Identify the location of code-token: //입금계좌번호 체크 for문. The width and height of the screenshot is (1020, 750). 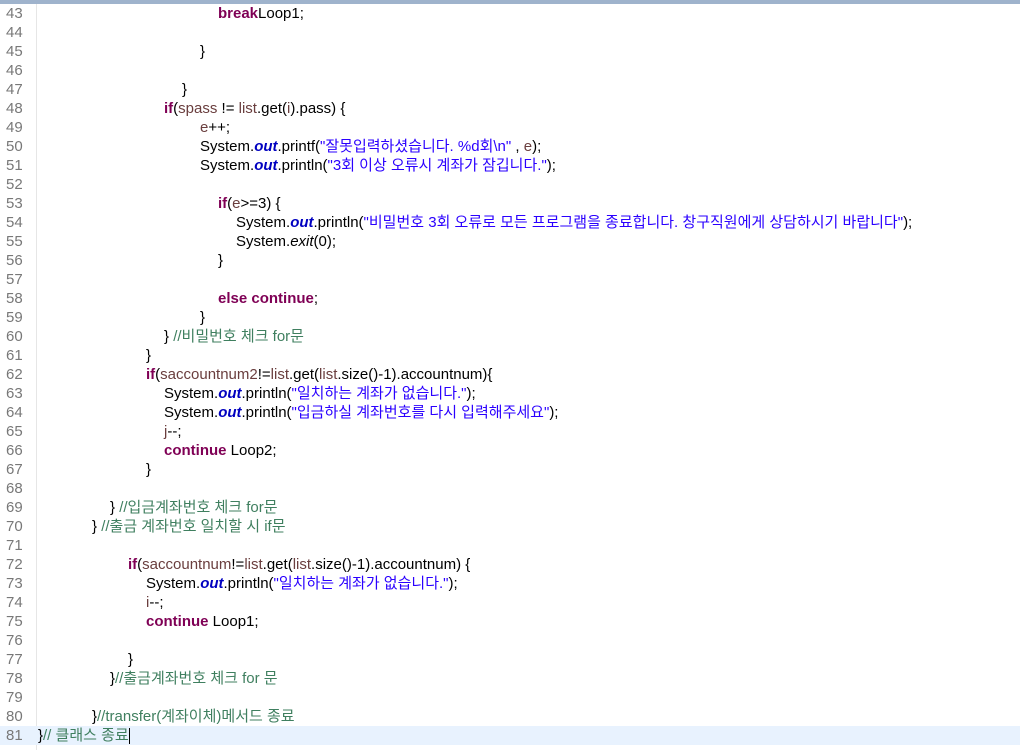
(198, 507).